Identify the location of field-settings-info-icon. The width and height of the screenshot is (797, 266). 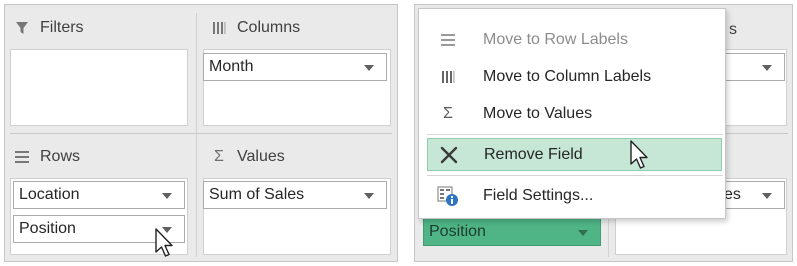
(448, 196).